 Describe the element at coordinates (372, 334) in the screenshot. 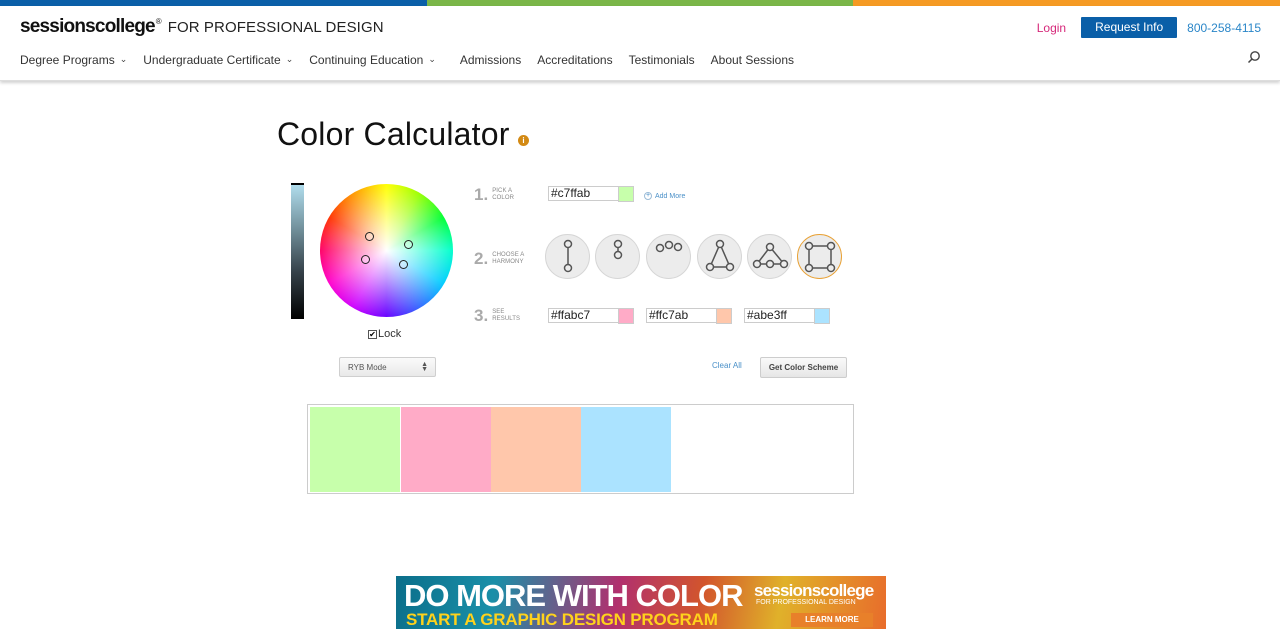

I see `checkbox-checked-icon: ✔` at that location.